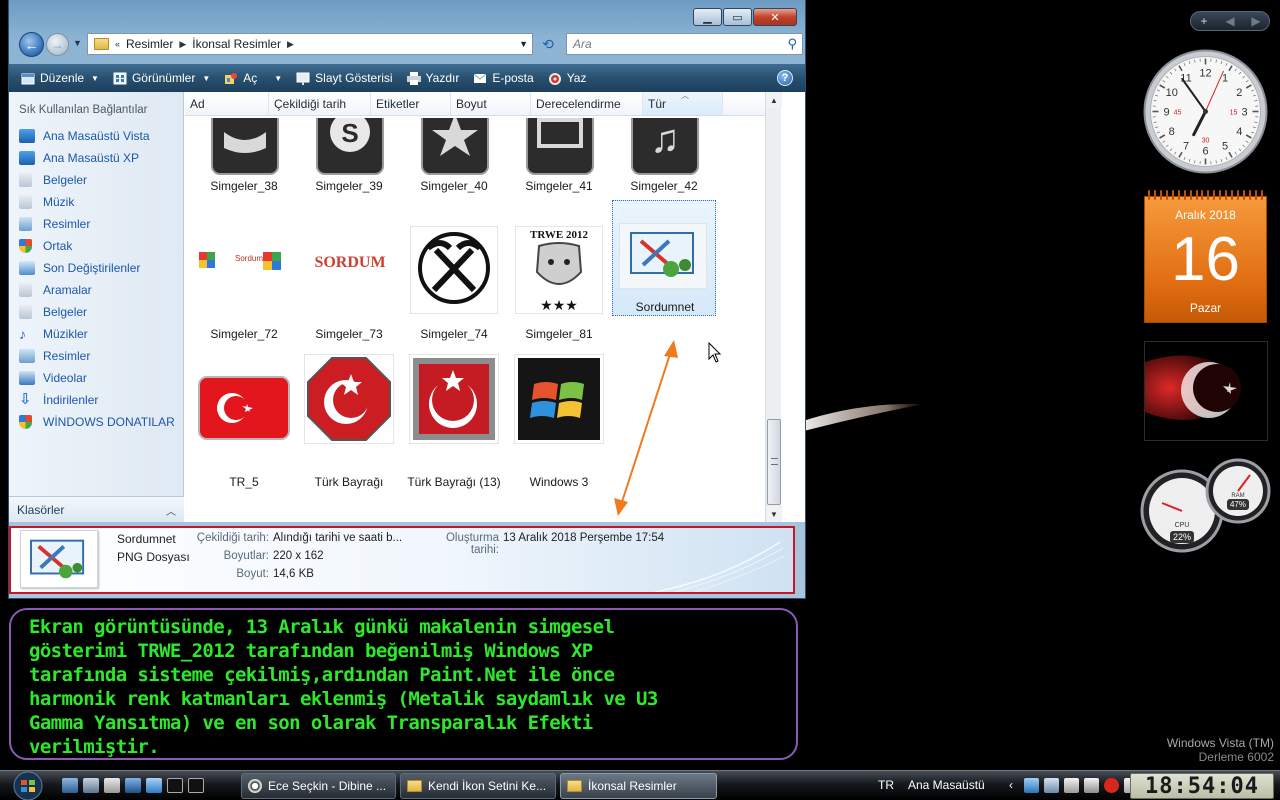 This screenshot has width=1280, height=800. Describe the element at coordinates (664, 156) in the screenshot. I see `file-item: ♫ Simgeler_42` at that location.